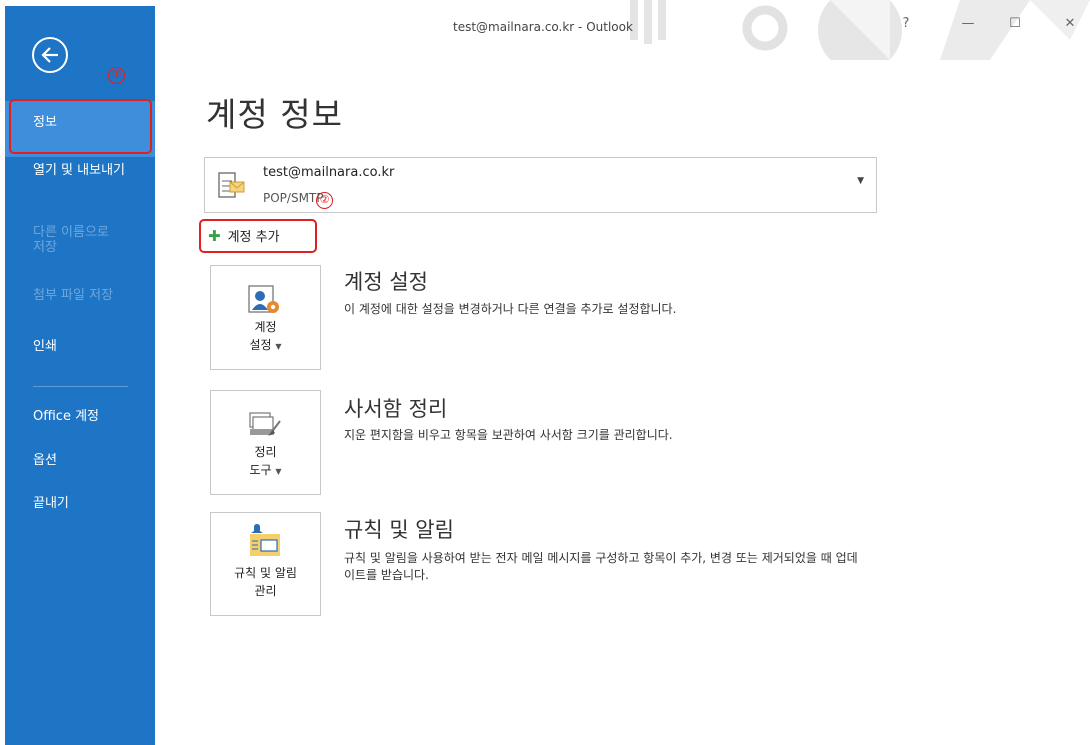 This screenshot has height=745, width=1090. I want to click on cleanup-tools-icon, so click(265, 424).